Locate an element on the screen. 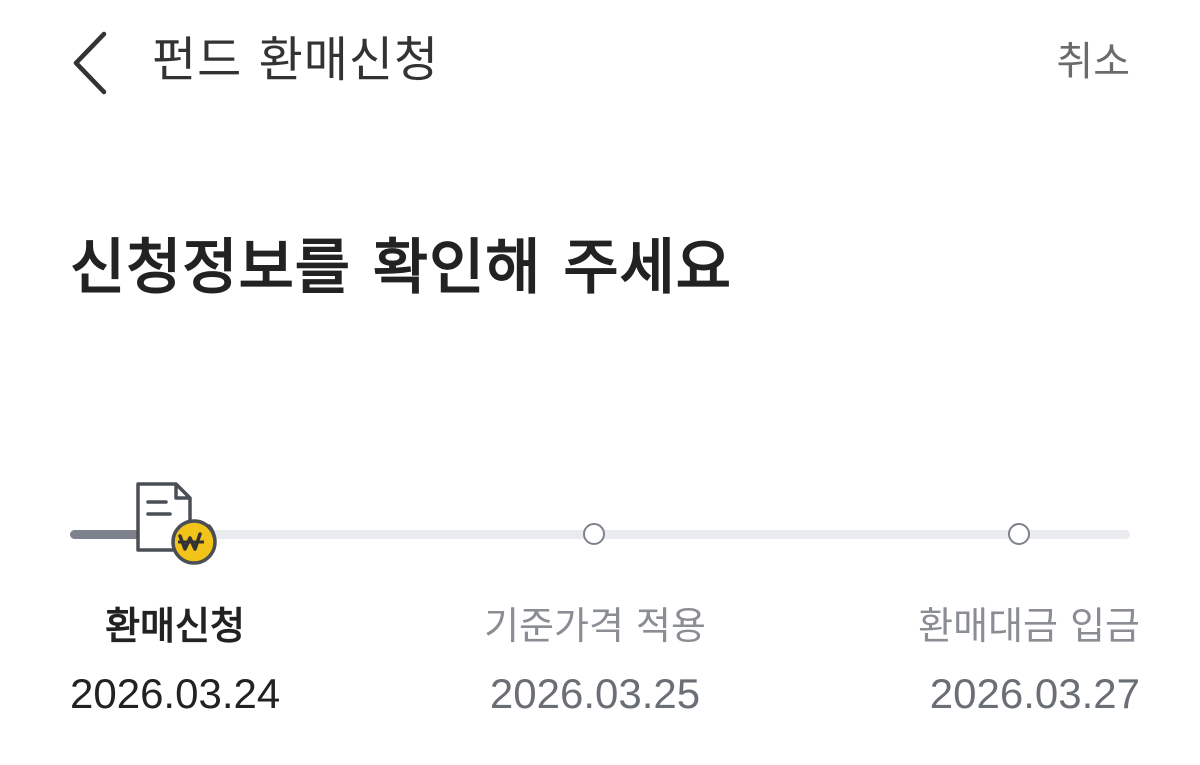 The image size is (1200, 765). timeline-step-base-price: 기준가격 적용 2026.03.25 is located at coordinates (595, 660).